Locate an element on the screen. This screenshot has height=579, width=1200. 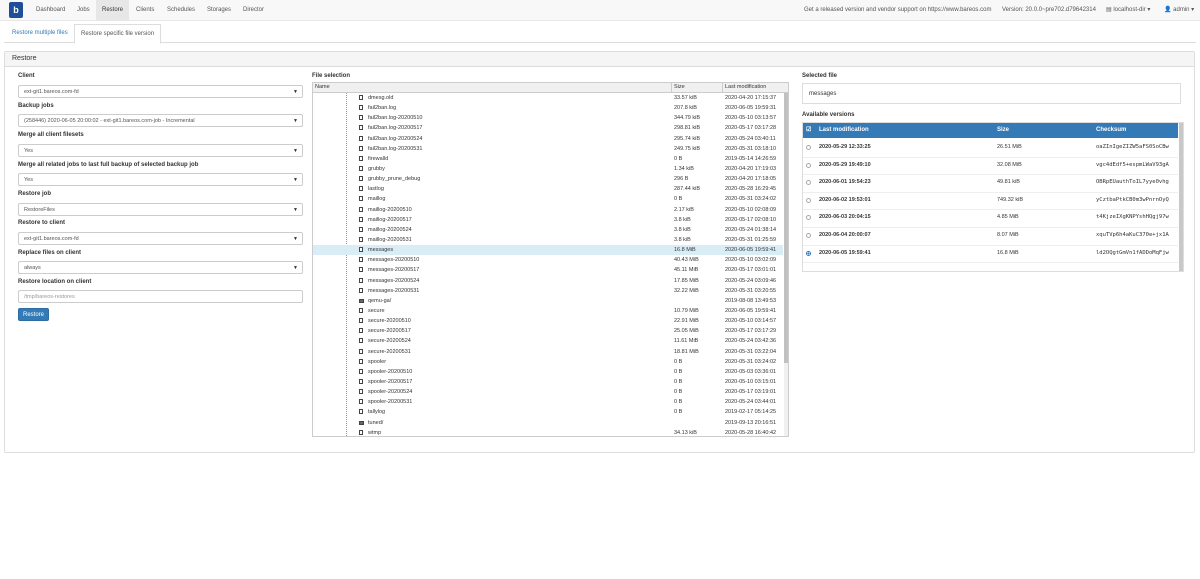
nav-director: Director is located at coordinates (253, 10).